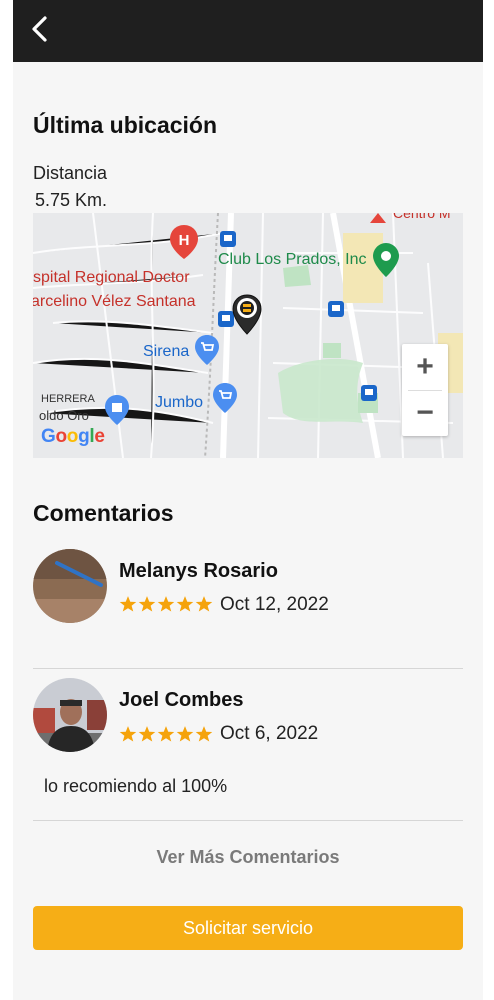 This screenshot has width=494, height=1000. I want to click on comments-title: Comentarios, so click(103, 513).